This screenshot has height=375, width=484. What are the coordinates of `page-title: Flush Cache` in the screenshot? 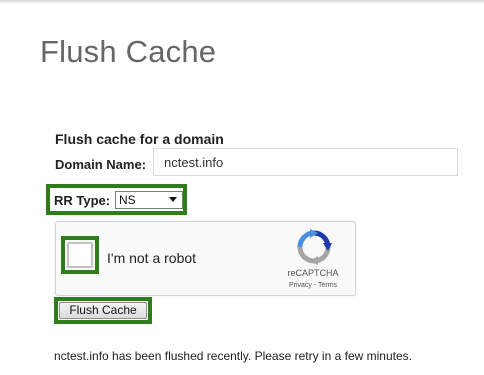 It's located at (128, 51).